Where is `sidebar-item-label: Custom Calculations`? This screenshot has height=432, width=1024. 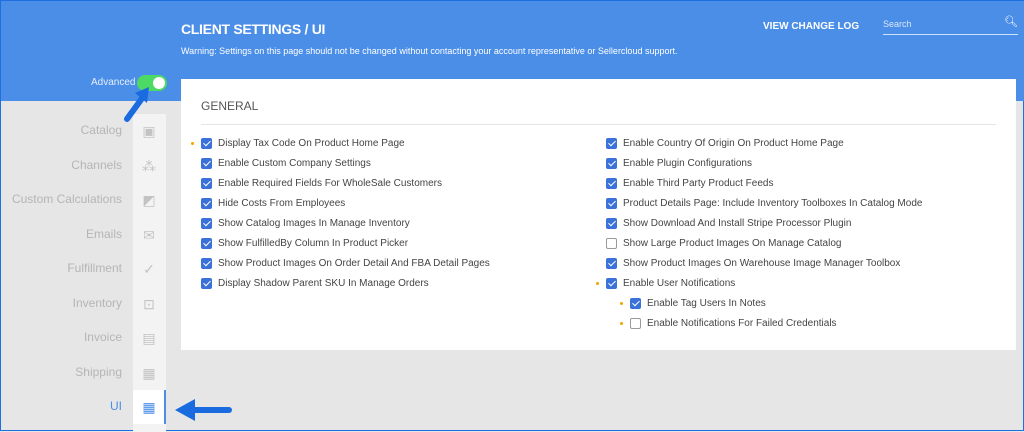 sidebar-item-label: Custom Calculations is located at coordinates (66, 199).